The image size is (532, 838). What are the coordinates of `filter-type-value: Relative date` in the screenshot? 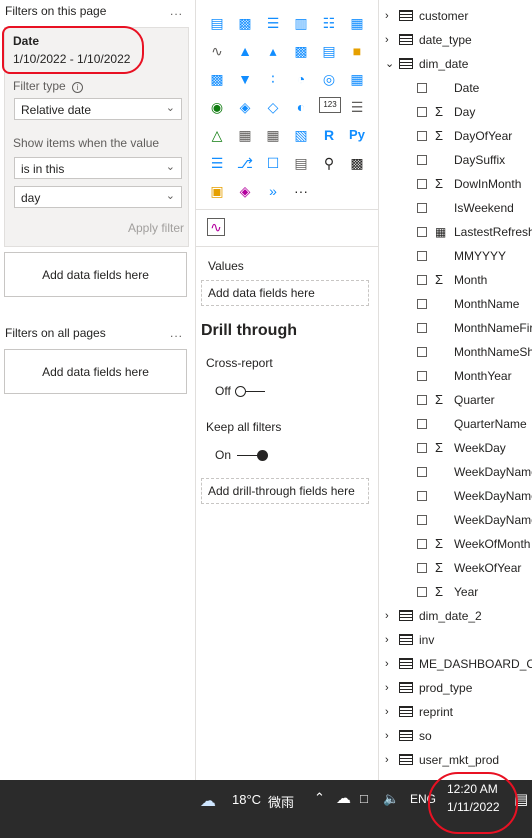 It's located at (56, 110).